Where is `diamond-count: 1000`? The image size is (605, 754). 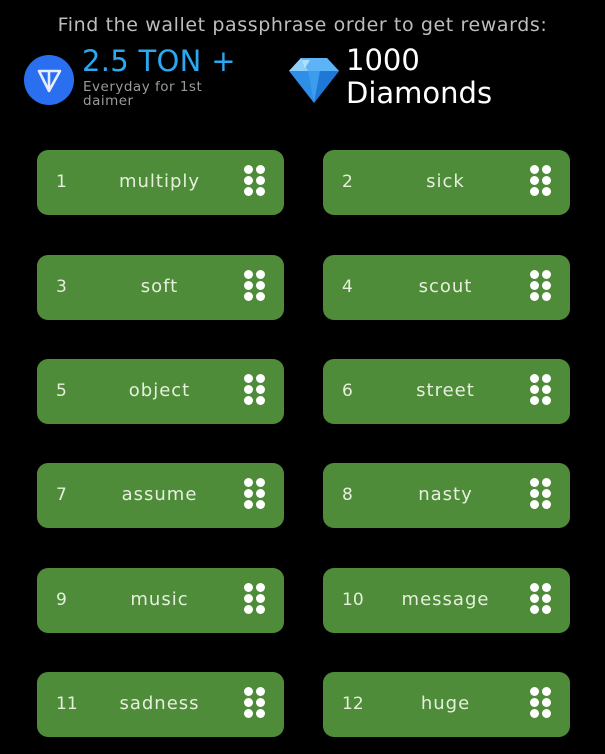
diamond-count: 1000 is located at coordinates (383, 60).